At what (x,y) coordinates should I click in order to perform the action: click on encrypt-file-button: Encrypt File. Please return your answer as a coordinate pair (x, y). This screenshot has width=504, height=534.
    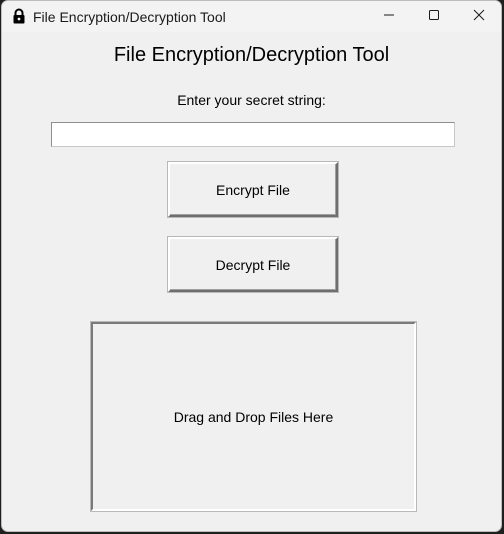
    Looking at the image, I should click on (253, 189).